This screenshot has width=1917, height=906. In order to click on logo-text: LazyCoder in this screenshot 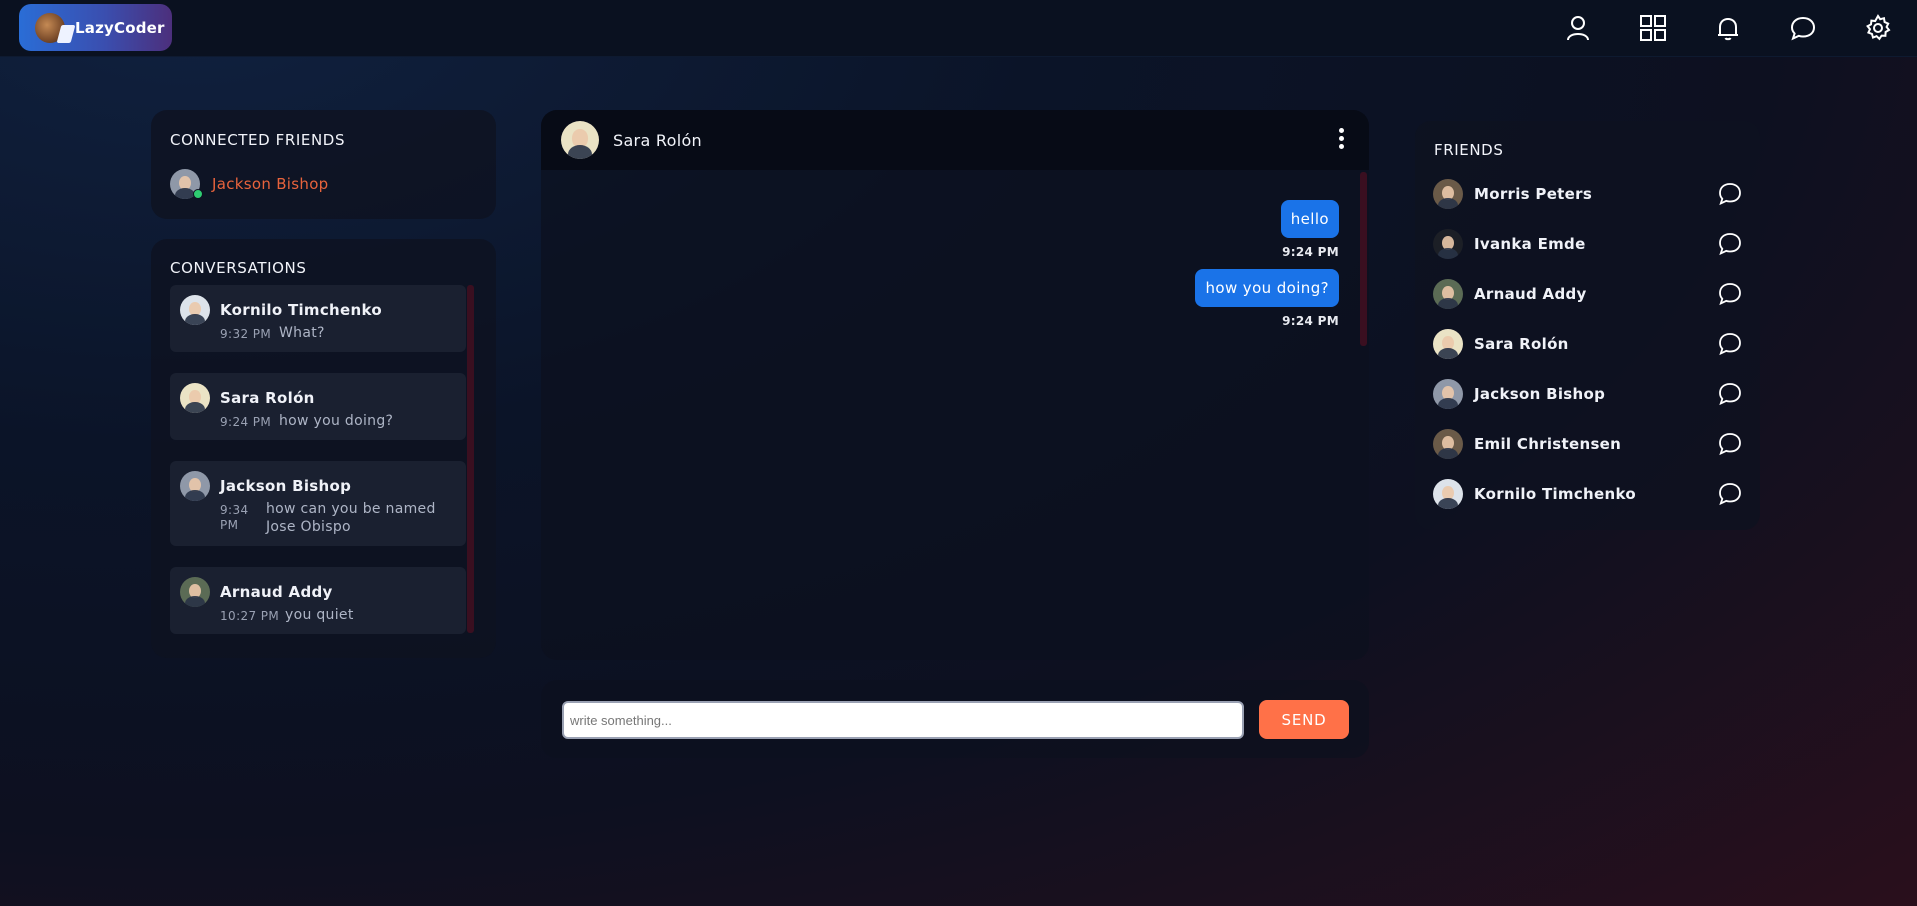, I will do `click(120, 27)`.